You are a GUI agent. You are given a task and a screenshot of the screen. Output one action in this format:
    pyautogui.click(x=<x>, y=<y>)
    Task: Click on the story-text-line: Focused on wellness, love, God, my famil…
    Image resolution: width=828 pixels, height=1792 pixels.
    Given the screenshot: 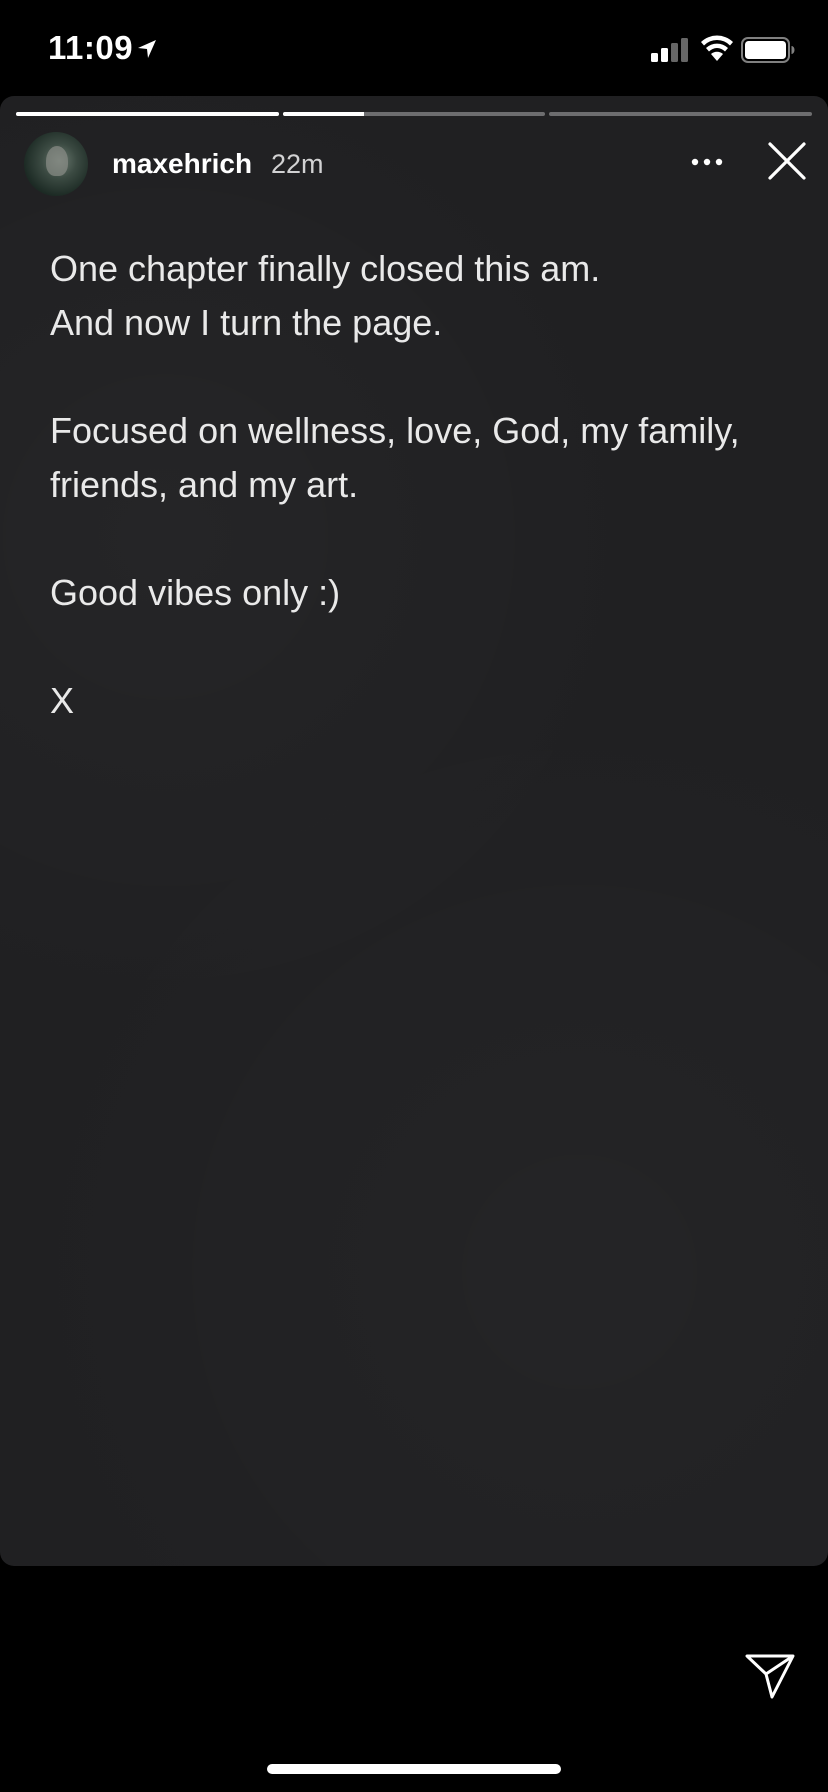 What is the action you would take?
    pyautogui.click(x=395, y=430)
    